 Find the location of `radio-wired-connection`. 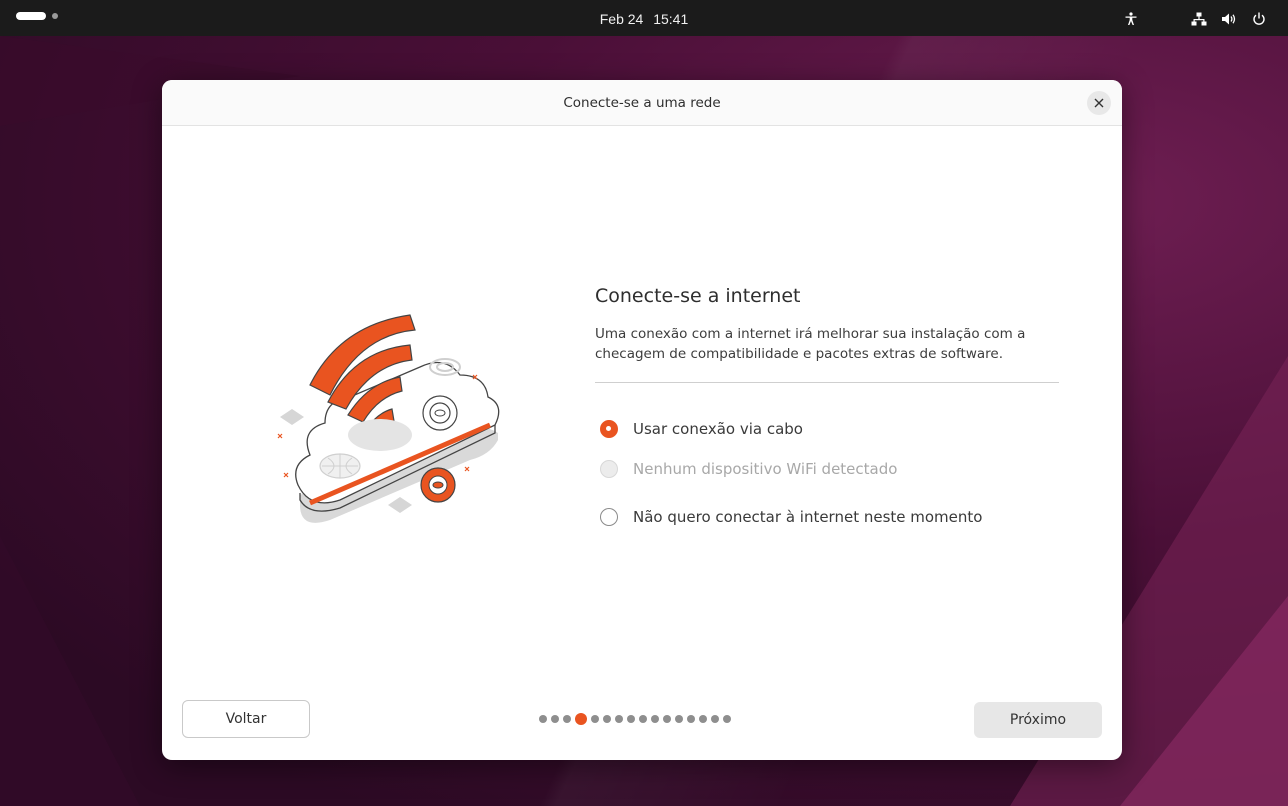

radio-wired-connection is located at coordinates (609, 429).